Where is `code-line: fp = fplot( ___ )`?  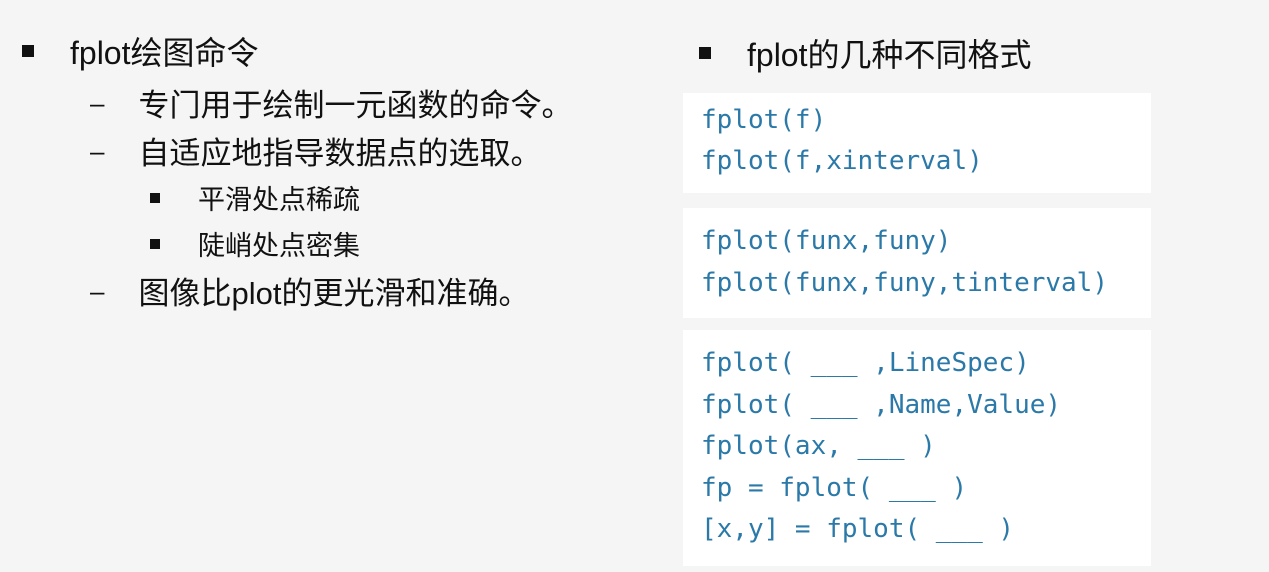 code-line: fp = fplot( ___ ) is located at coordinates (834, 488).